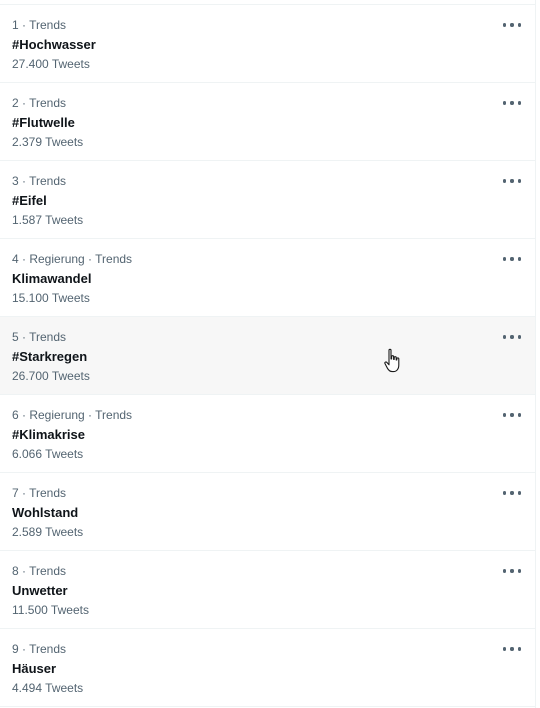  I want to click on trend-tweet-count: 1.587 Tweets, so click(48, 220).